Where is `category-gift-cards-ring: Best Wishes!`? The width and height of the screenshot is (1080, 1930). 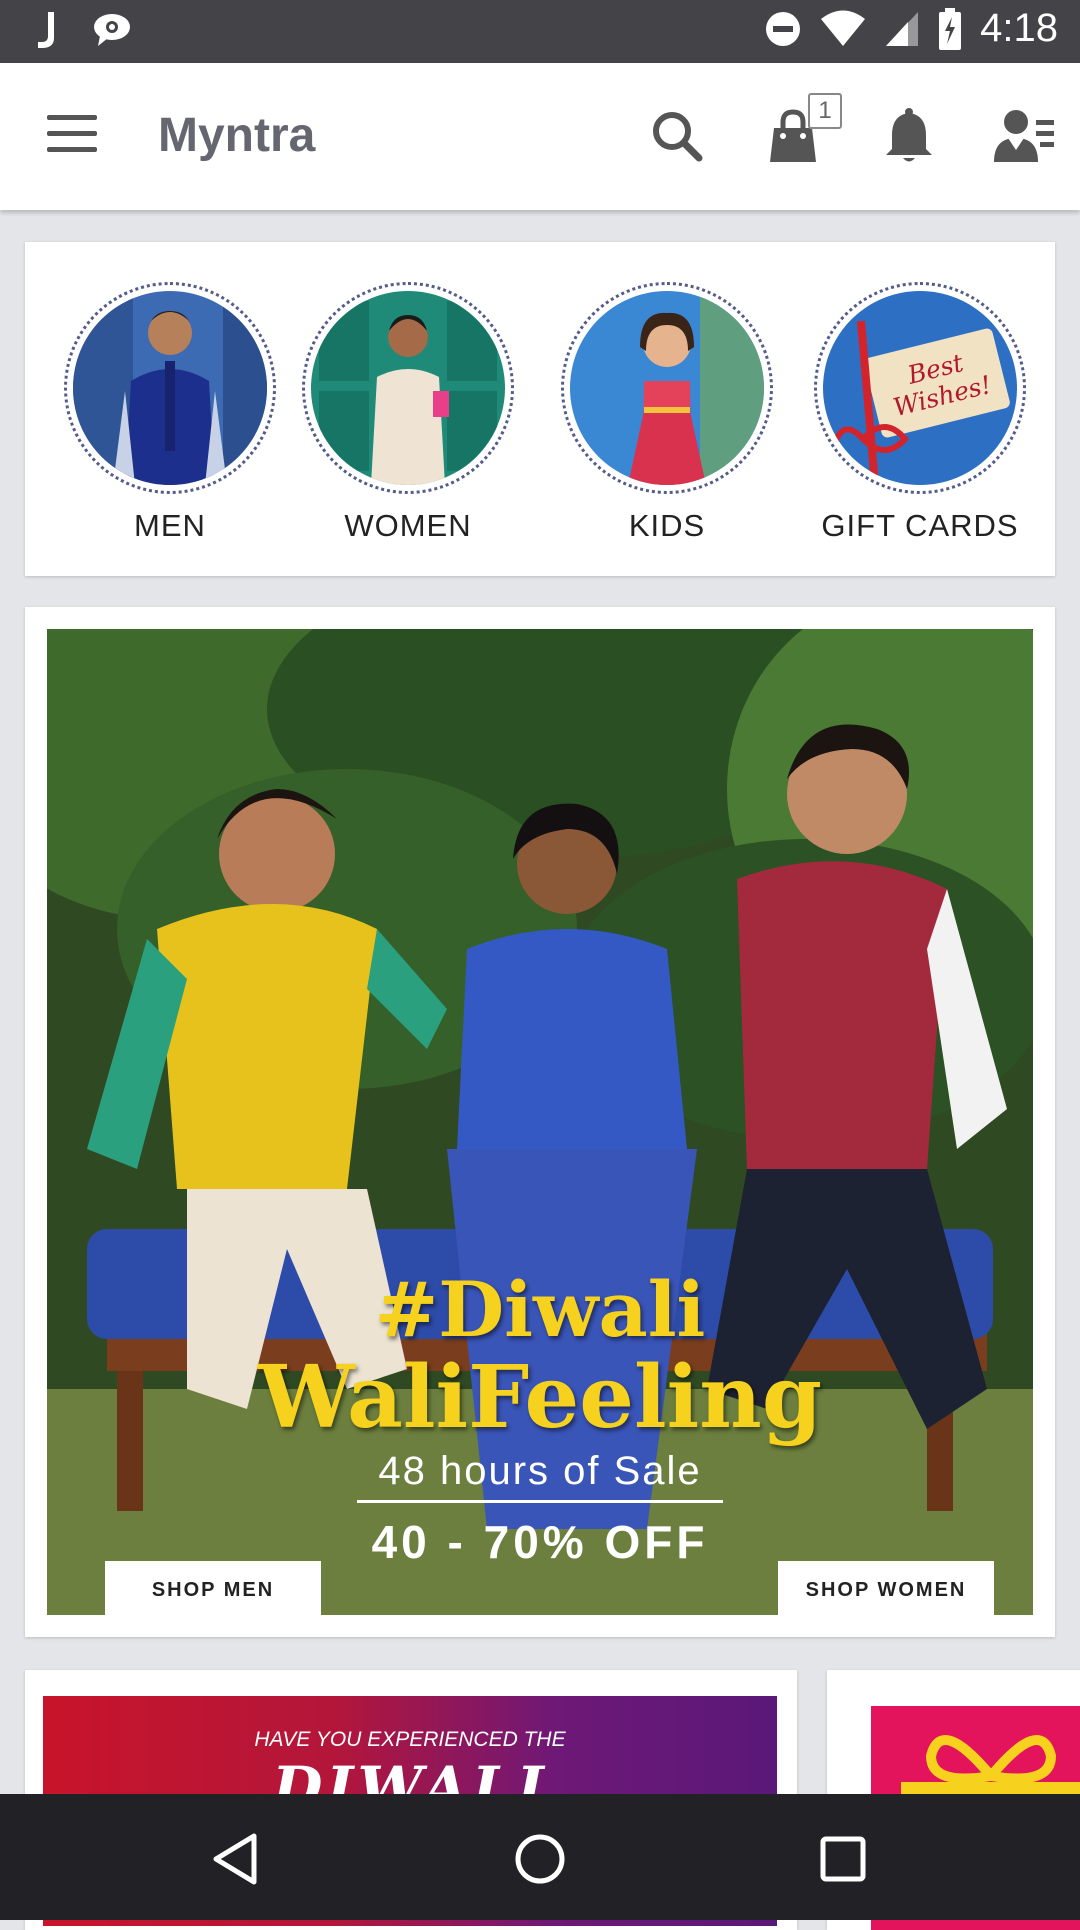
category-gift-cards-ring: Best Wishes! is located at coordinates (920, 388).